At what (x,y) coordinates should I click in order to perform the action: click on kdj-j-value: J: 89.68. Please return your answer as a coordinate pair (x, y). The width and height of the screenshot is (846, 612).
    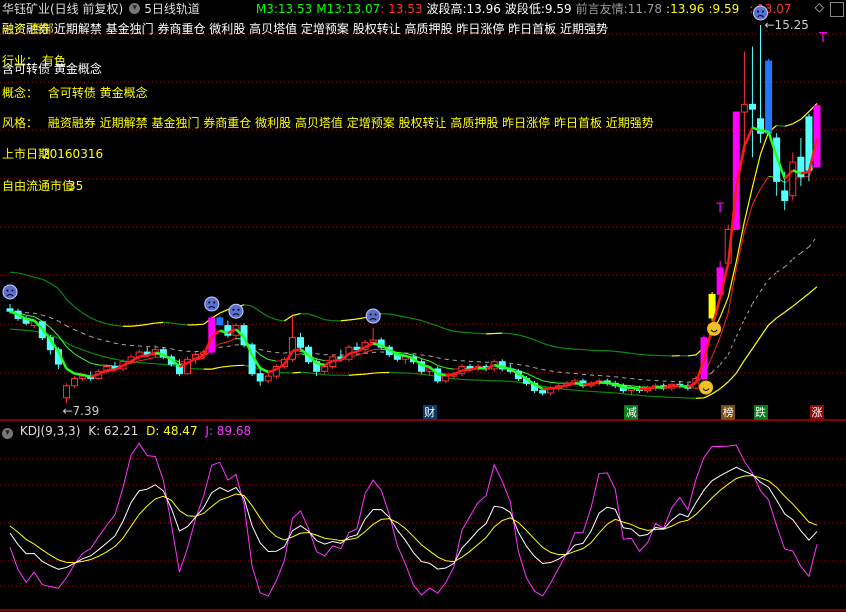
    Looking at the image, I should click on (228, 431).